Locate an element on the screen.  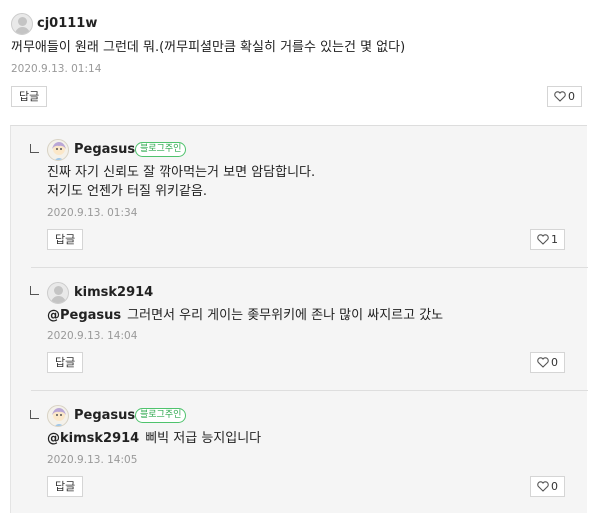
mention-link: @Pegasus is located at coordinates (84, 315).